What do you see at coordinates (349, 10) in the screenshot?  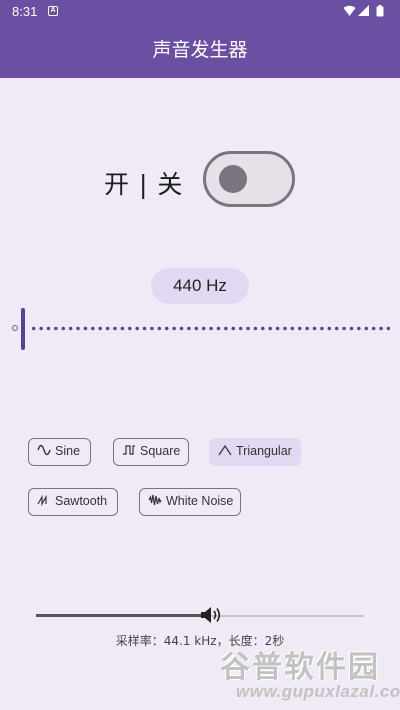 I see `wifi-icon` at bounding box center [349, 10].